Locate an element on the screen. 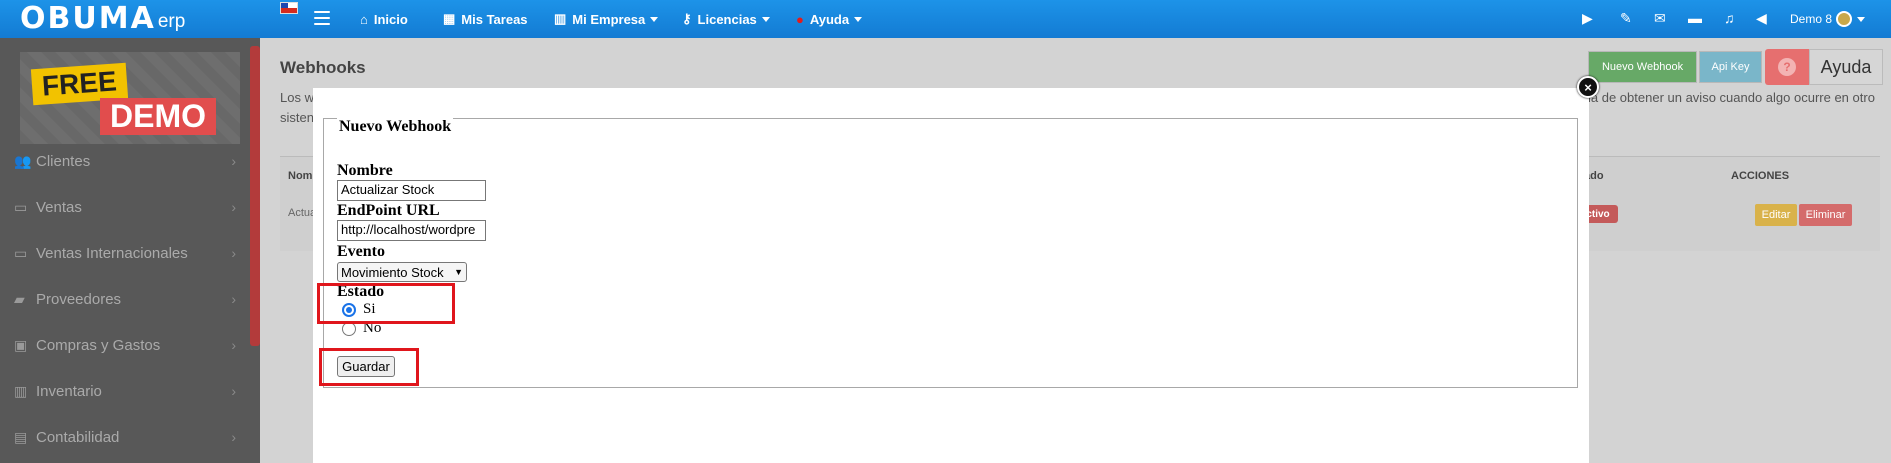 This screenshot has height=463, width=1891. sidebar-item-label: Clientes is located at coordinates (63, 161).